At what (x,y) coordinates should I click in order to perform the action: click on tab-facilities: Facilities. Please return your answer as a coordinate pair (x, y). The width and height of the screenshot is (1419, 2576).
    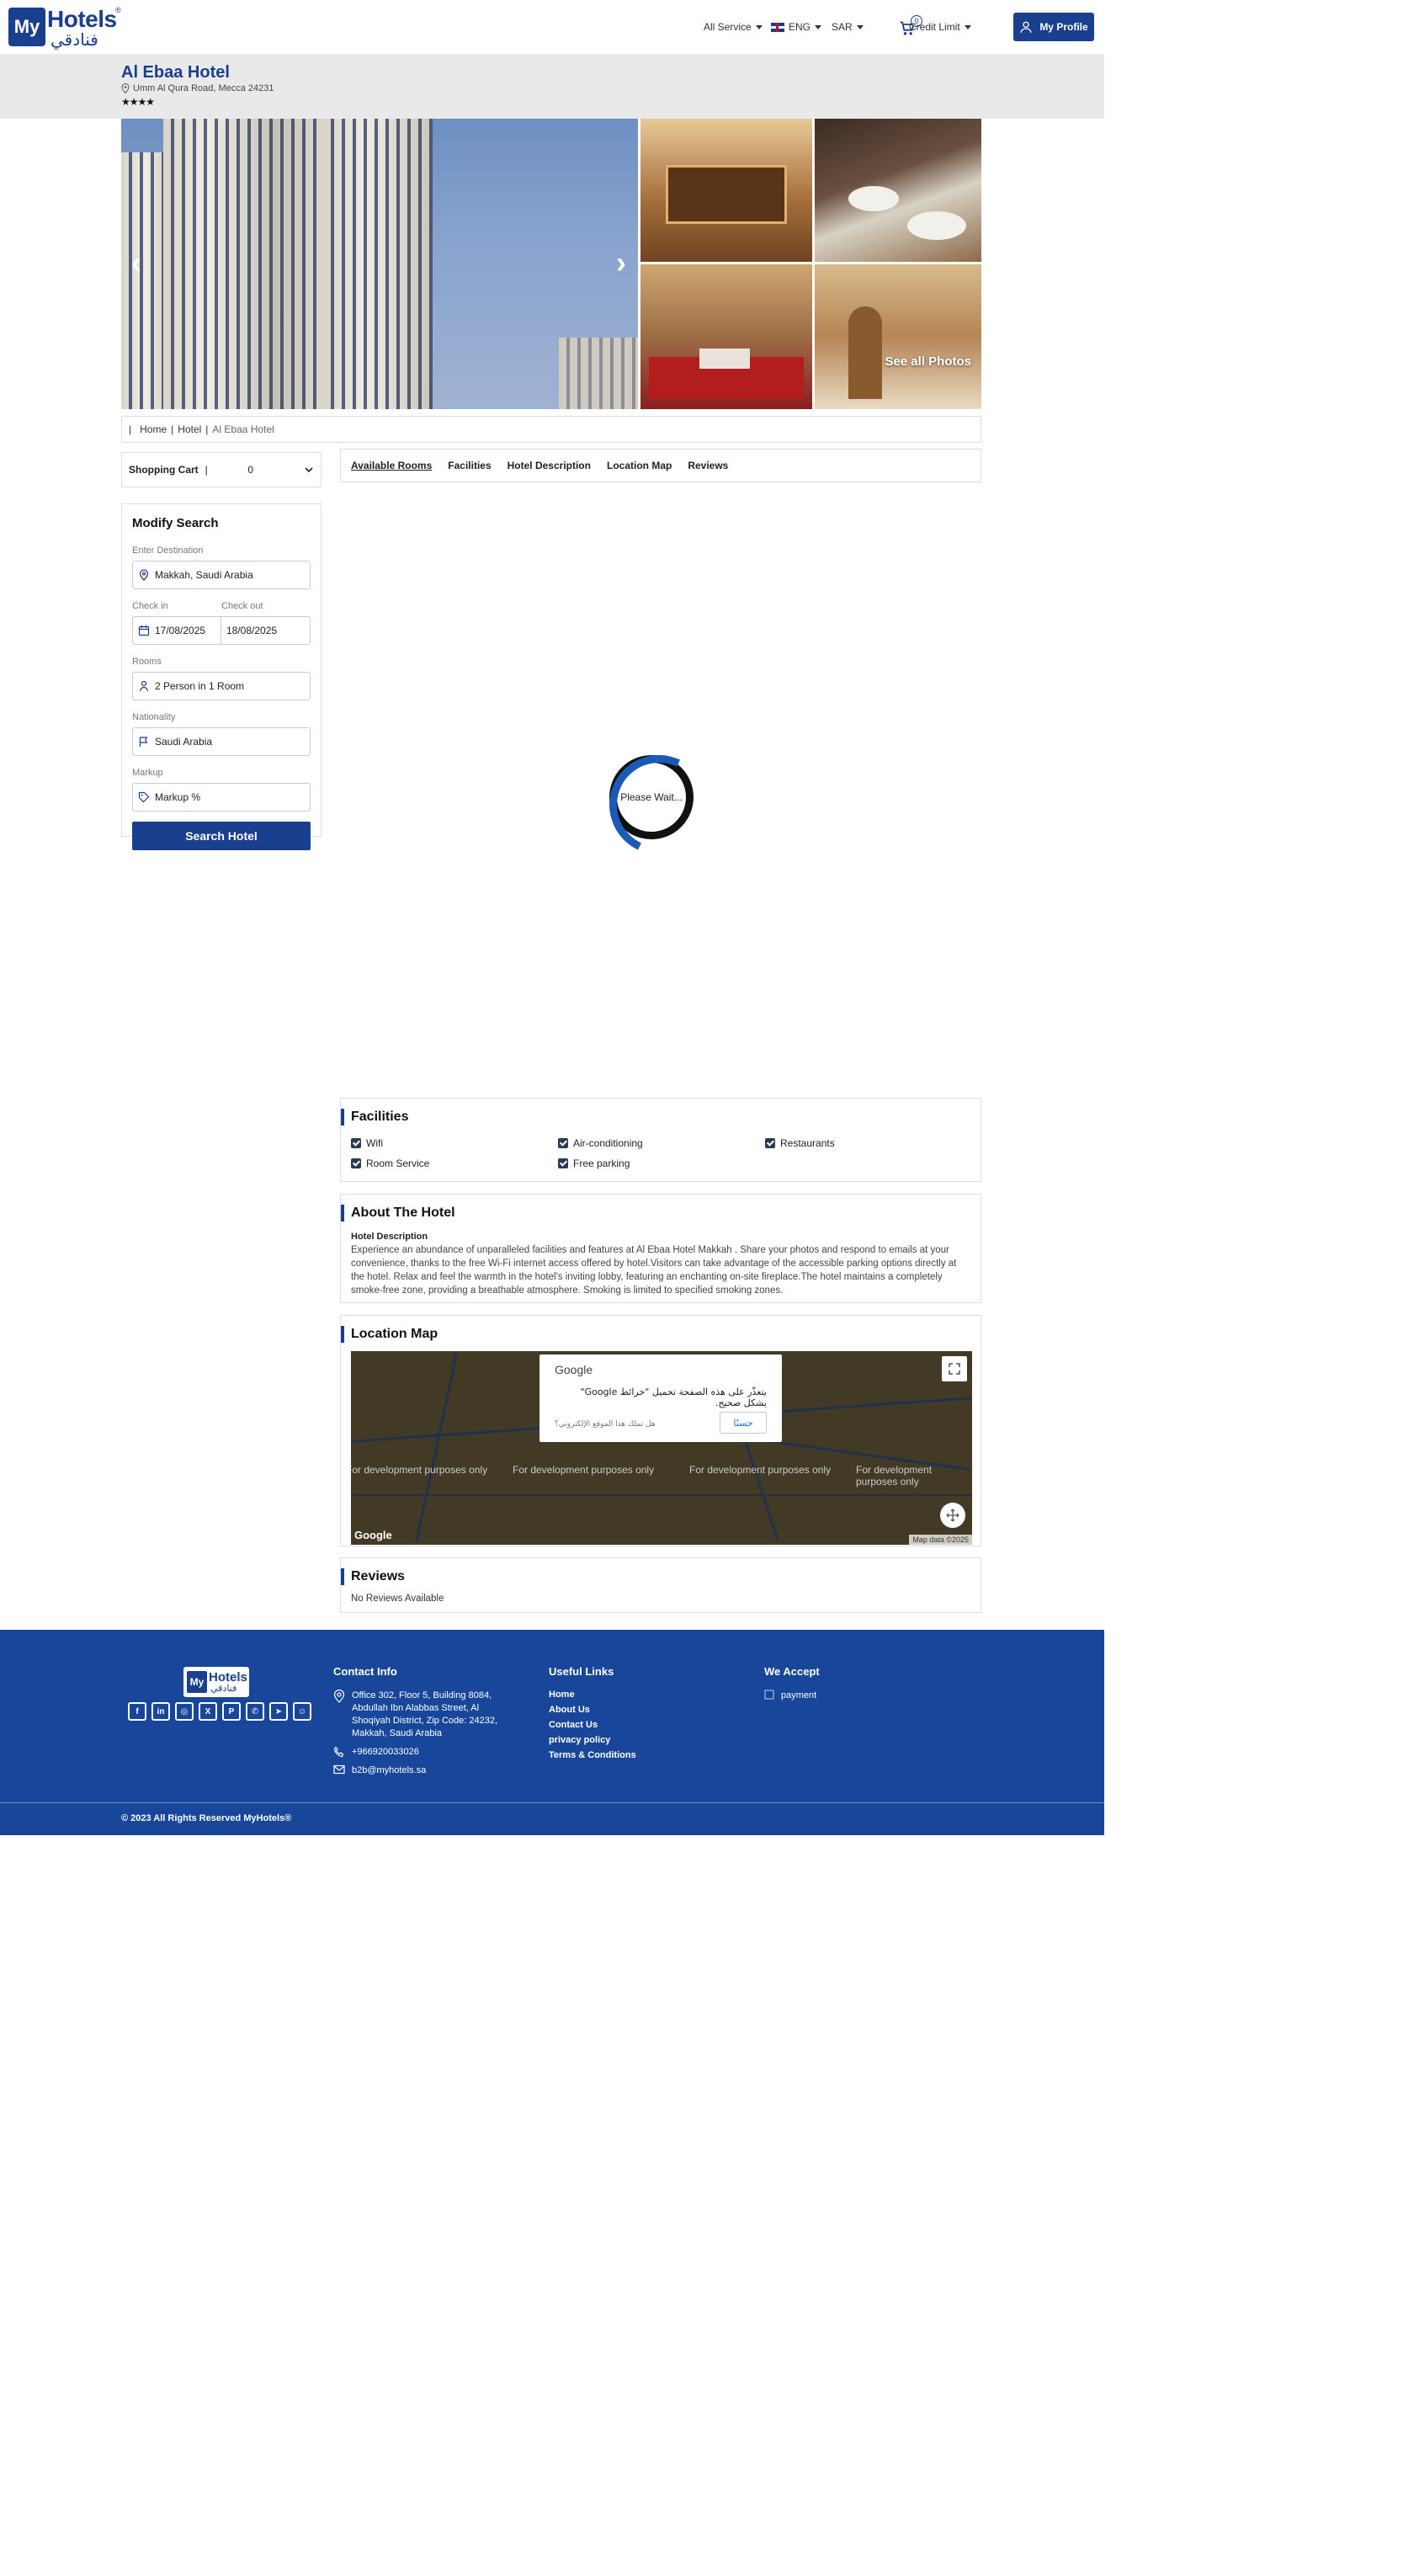
    Looking at the image, I should click on (469, 465).